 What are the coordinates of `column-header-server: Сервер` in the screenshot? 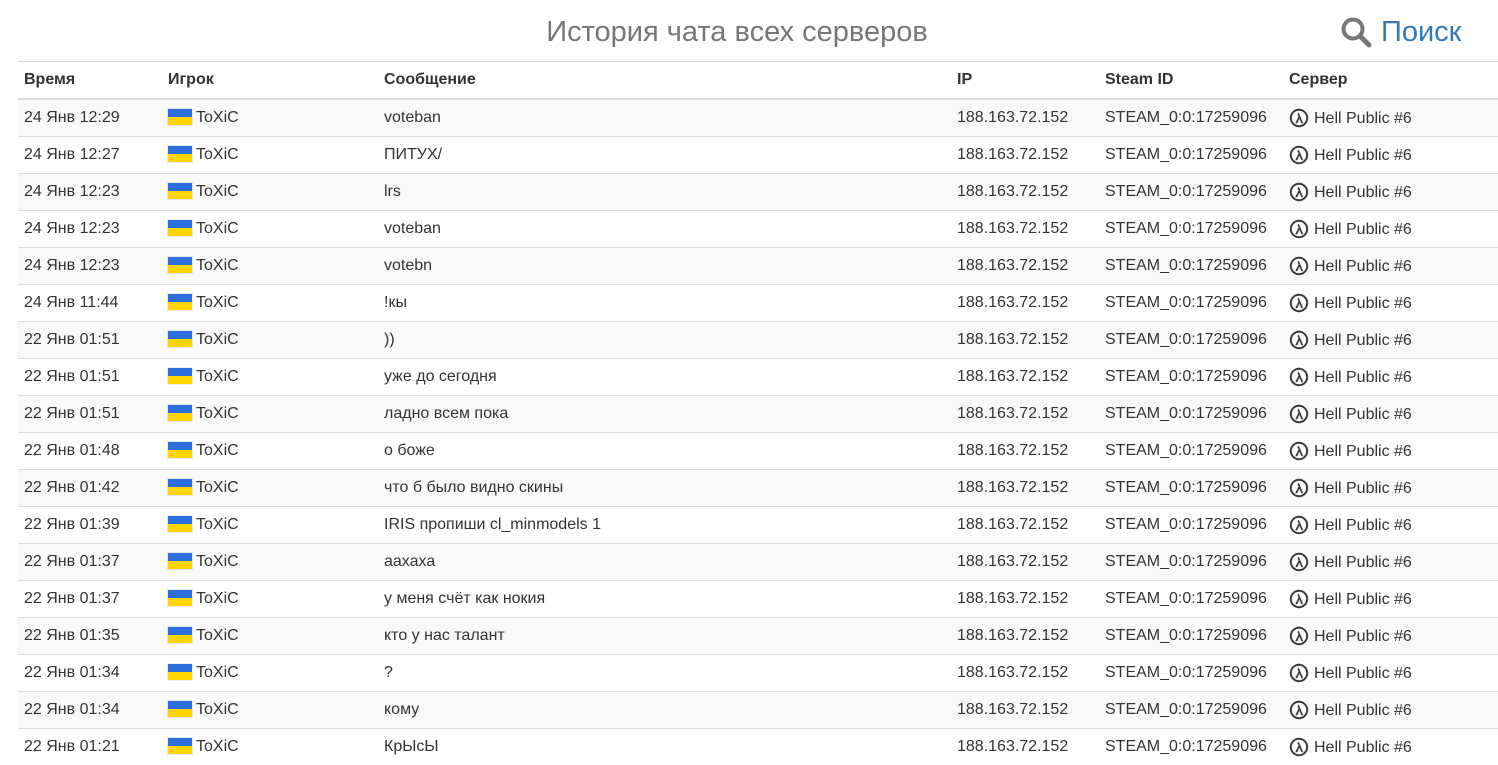 It's located at (1390, 81).